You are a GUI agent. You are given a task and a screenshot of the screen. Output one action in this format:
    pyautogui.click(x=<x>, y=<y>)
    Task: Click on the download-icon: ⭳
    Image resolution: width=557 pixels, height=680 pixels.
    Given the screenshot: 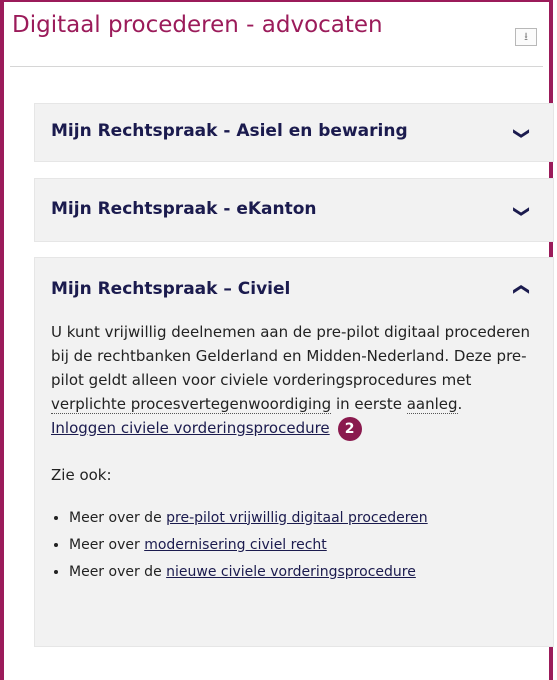 What is the action you would take?
    pyautogui.click(x=526, y=37)
    